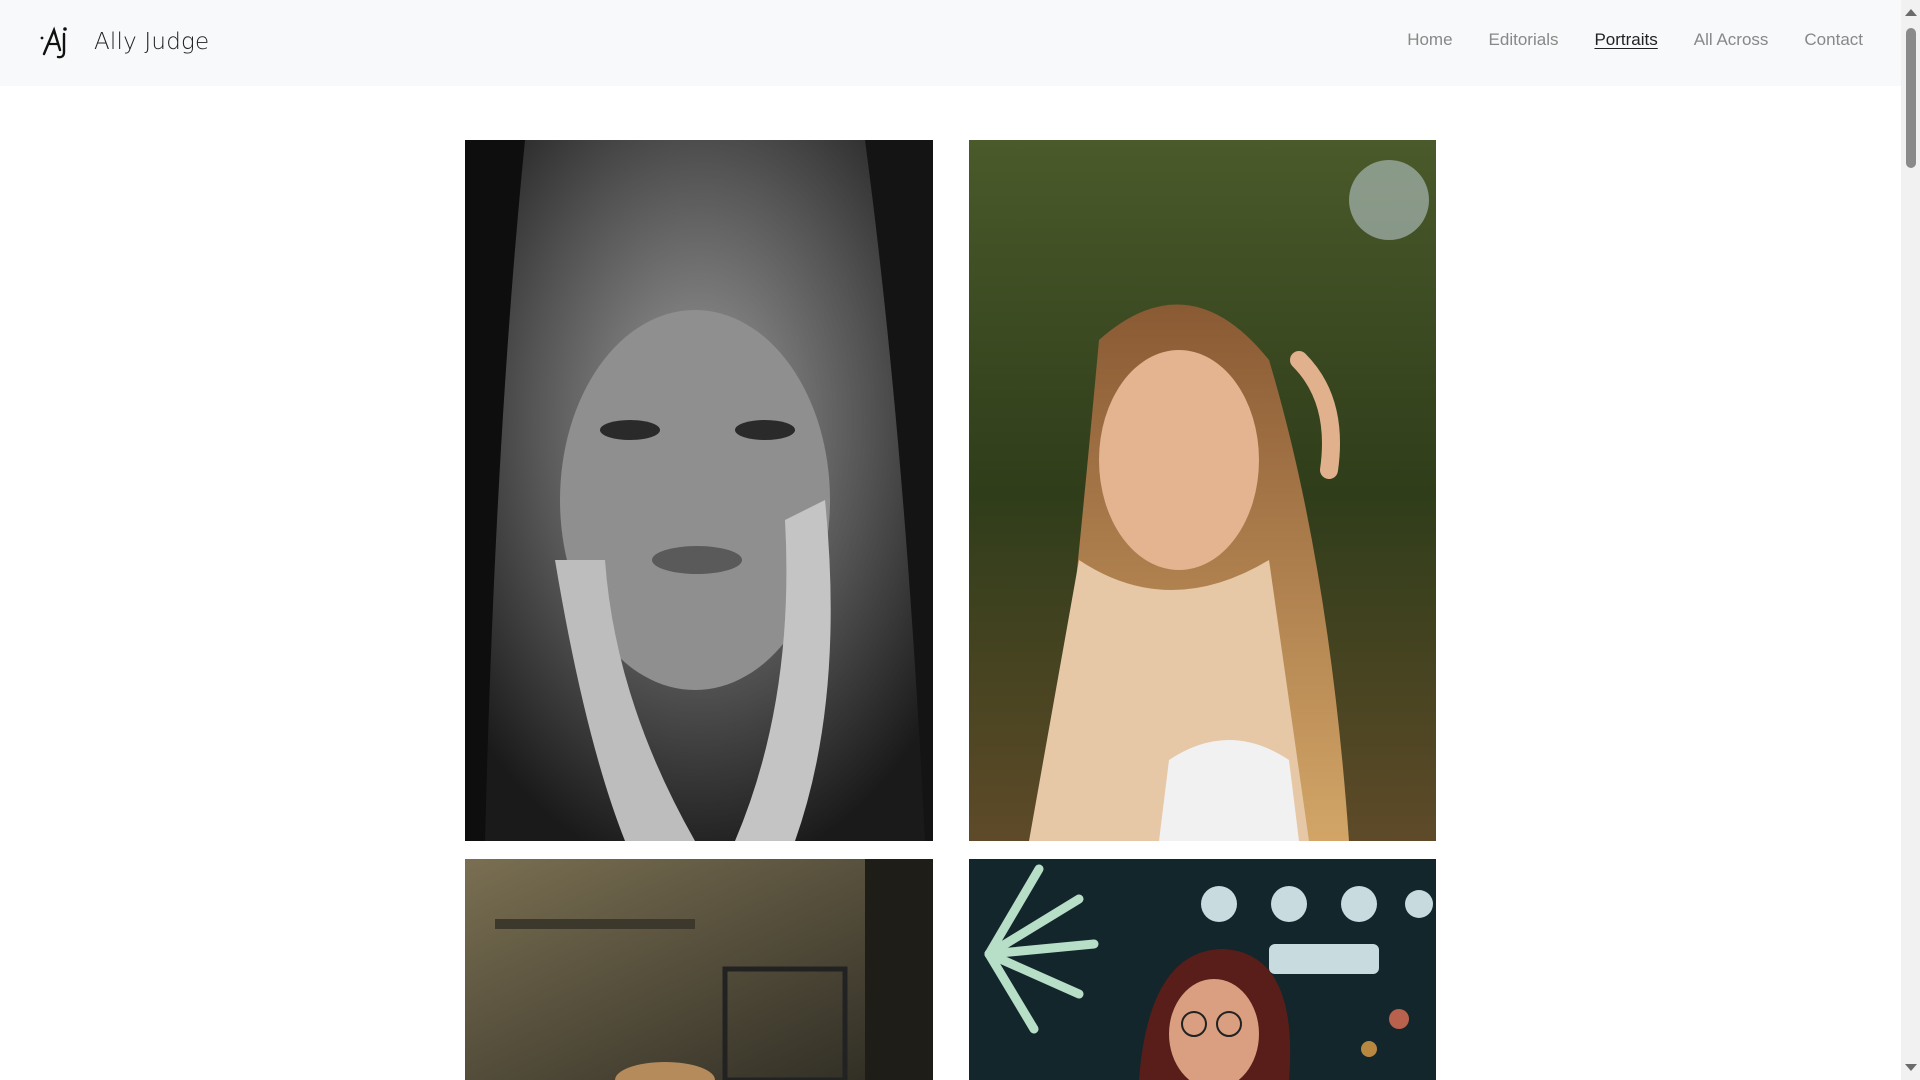 The image size is (1920, 1080). What do you see at coordinates (699, 969) in the screenshot?
I see `portrait-photo-indoor-warm` at bounding box center [699, 969].